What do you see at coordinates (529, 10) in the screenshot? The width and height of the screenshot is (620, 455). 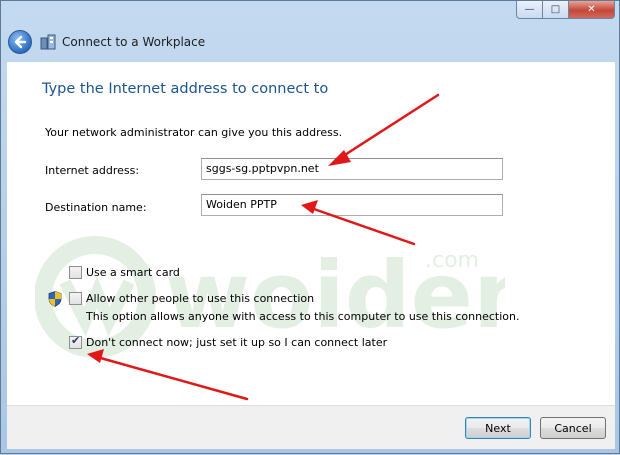 I see `minimize-button: —` at bounding box center [529, 10].